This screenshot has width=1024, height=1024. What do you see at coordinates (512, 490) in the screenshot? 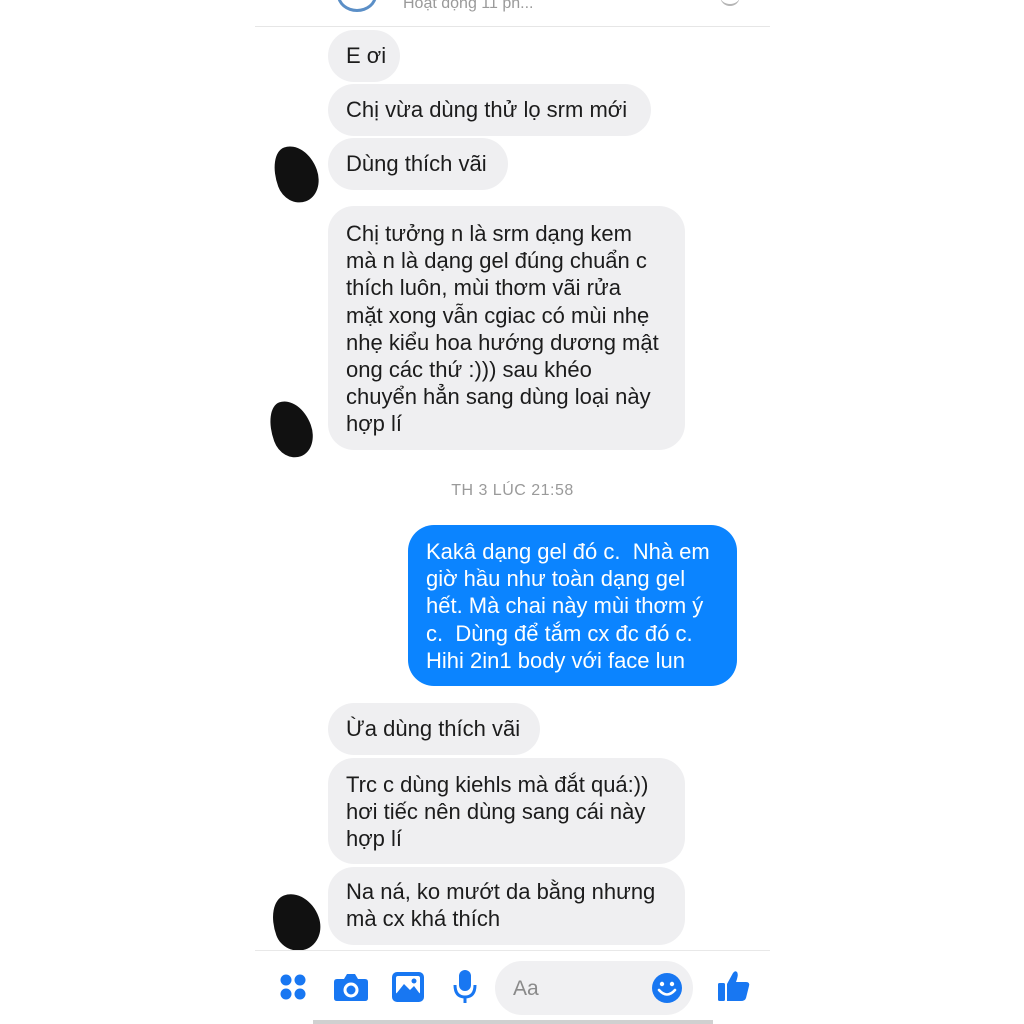
I see `timestamp: TH 3 LÚC 21:58` at bounding box center [512, 490].